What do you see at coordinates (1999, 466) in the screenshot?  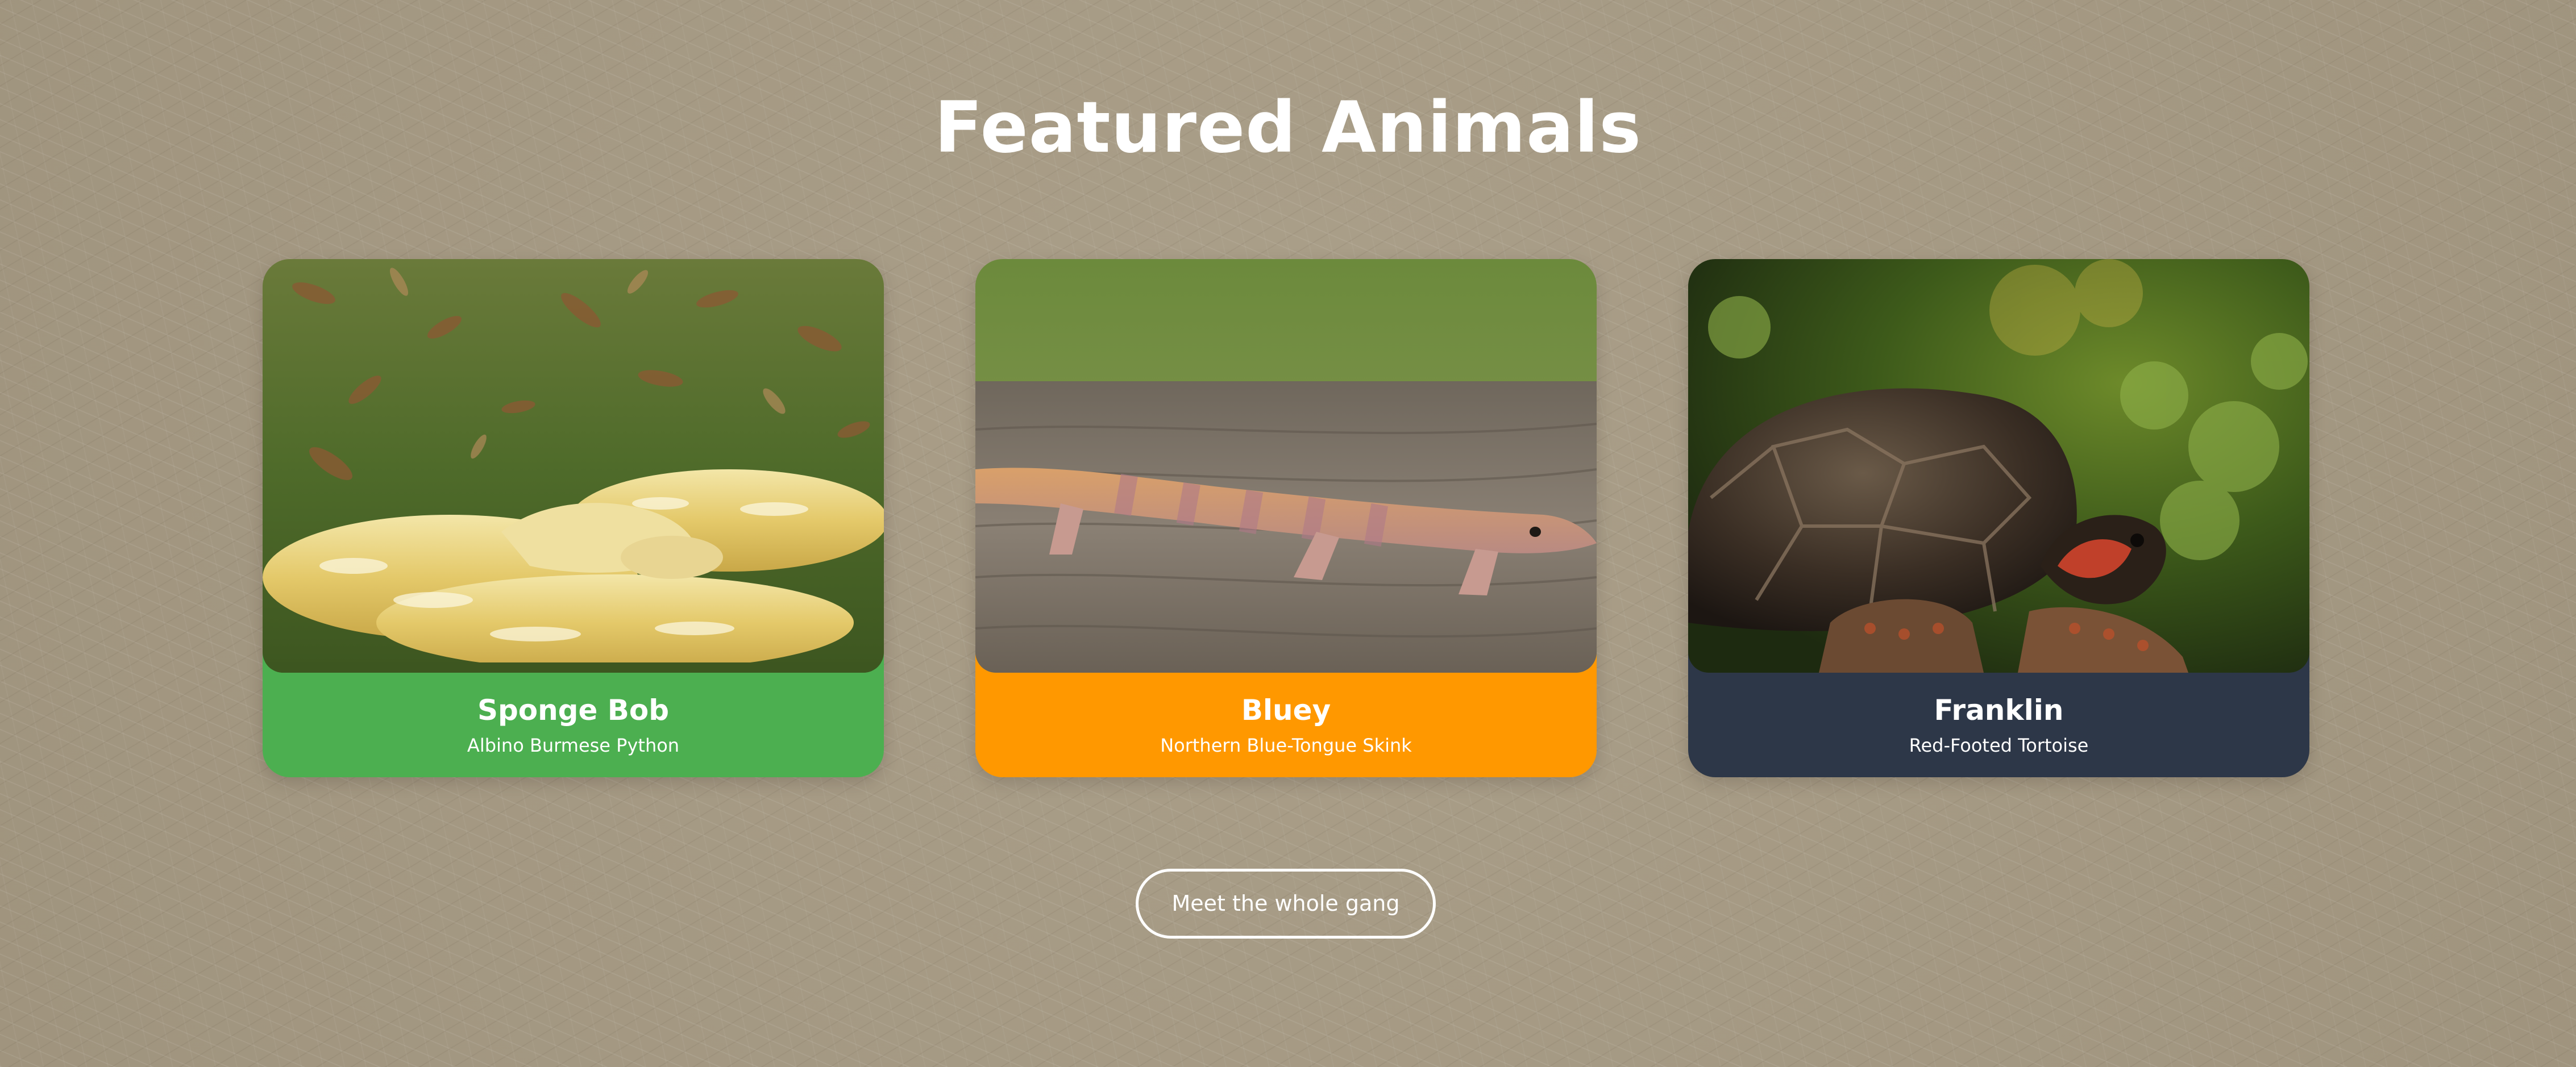 I see `animal-photo-tortoise` at bounding box center [1999, 466].